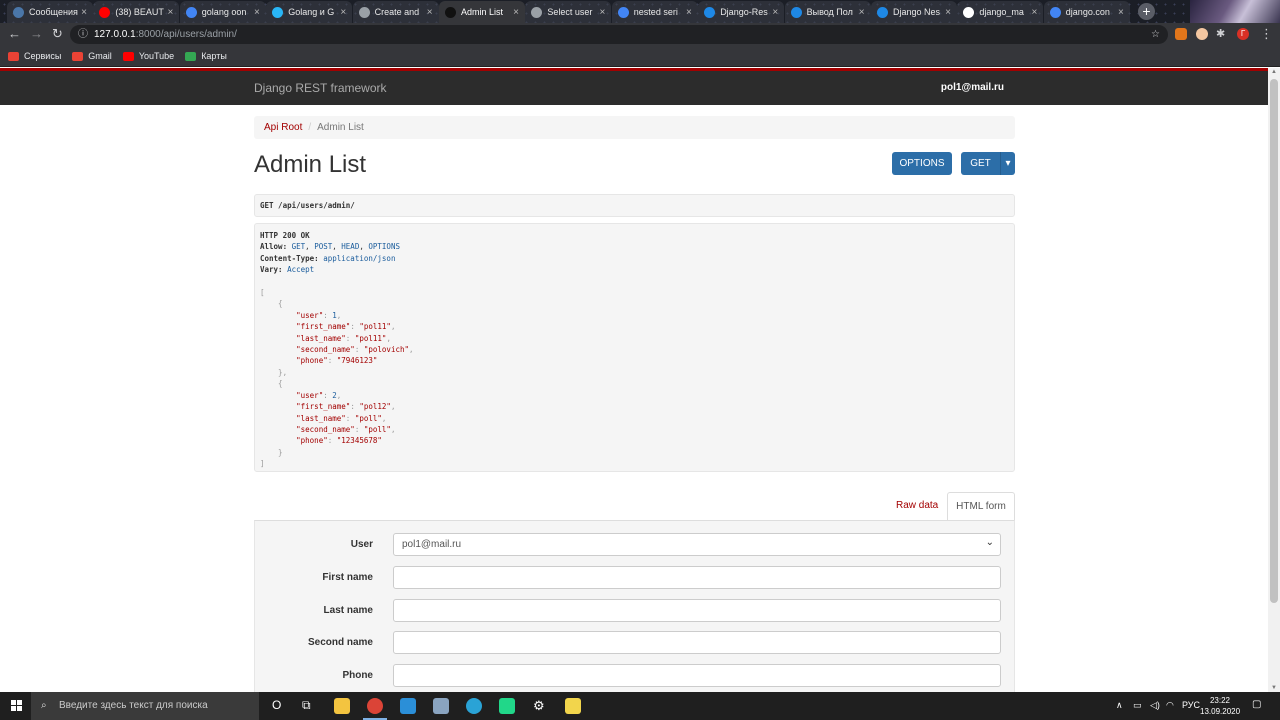  What do you see at coordinates (1181, 34) in the screenshot?
I see `metamask-extension-icon` at bounding box center [1181, 34].